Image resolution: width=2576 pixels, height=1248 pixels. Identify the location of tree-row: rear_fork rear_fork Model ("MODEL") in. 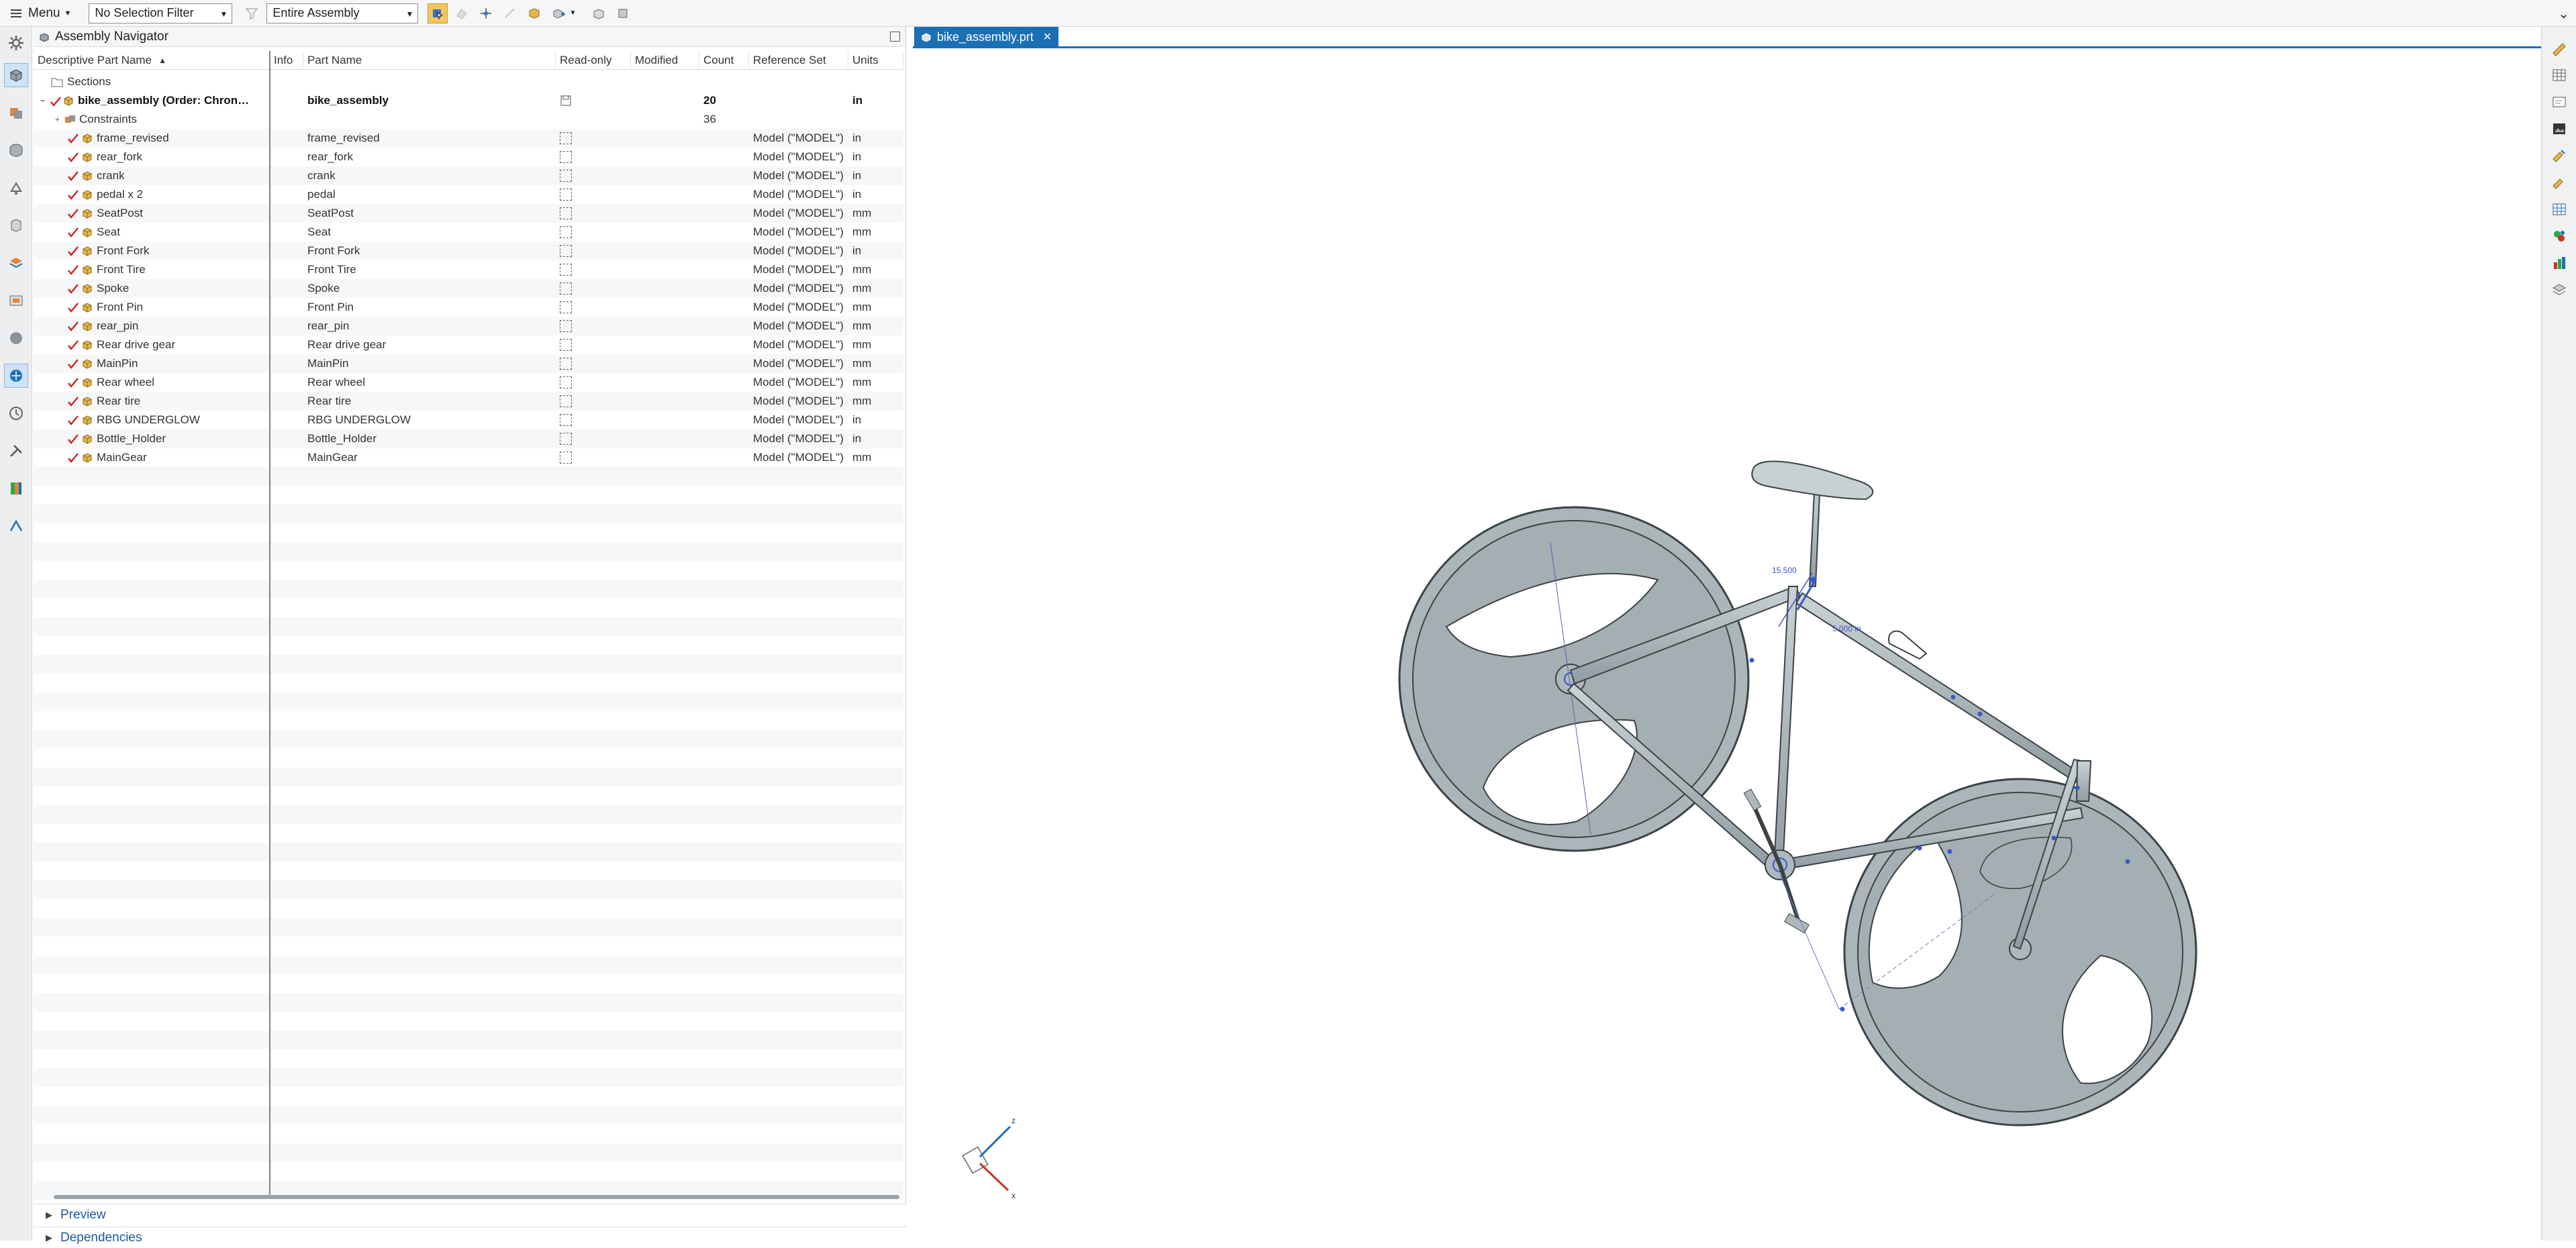
(468, 157).